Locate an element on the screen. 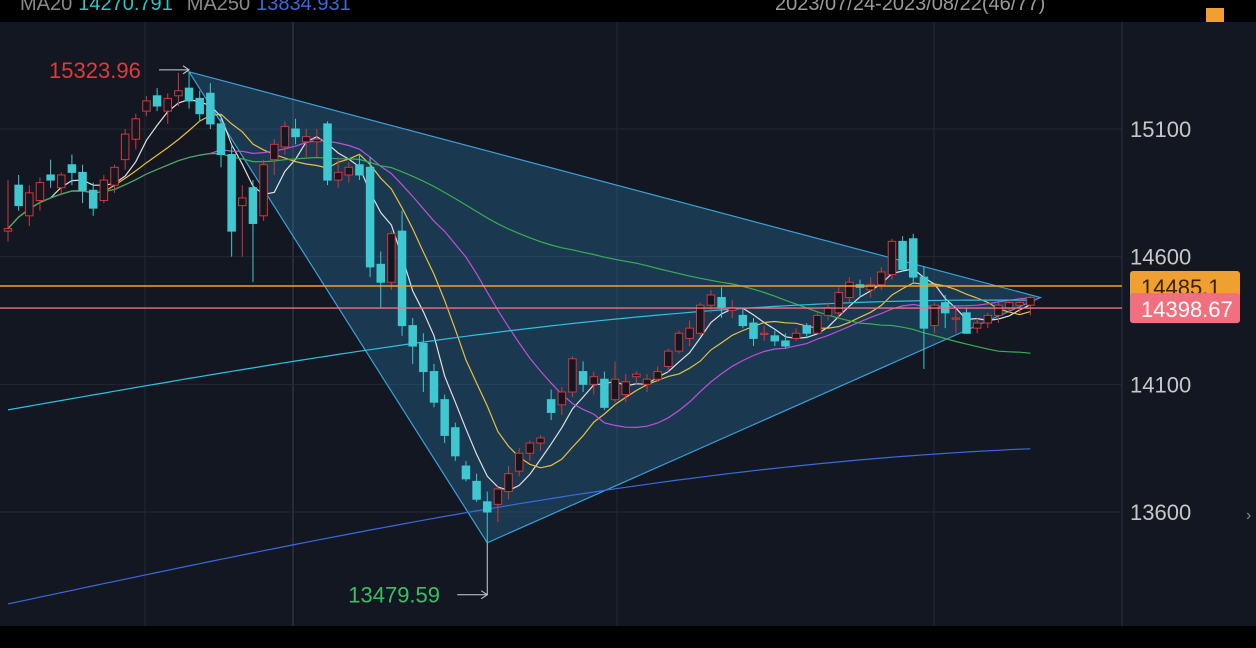 This screenshot has height=648, width=1256. y-tick-label: 15100 is located at coordinates (1160, 129).